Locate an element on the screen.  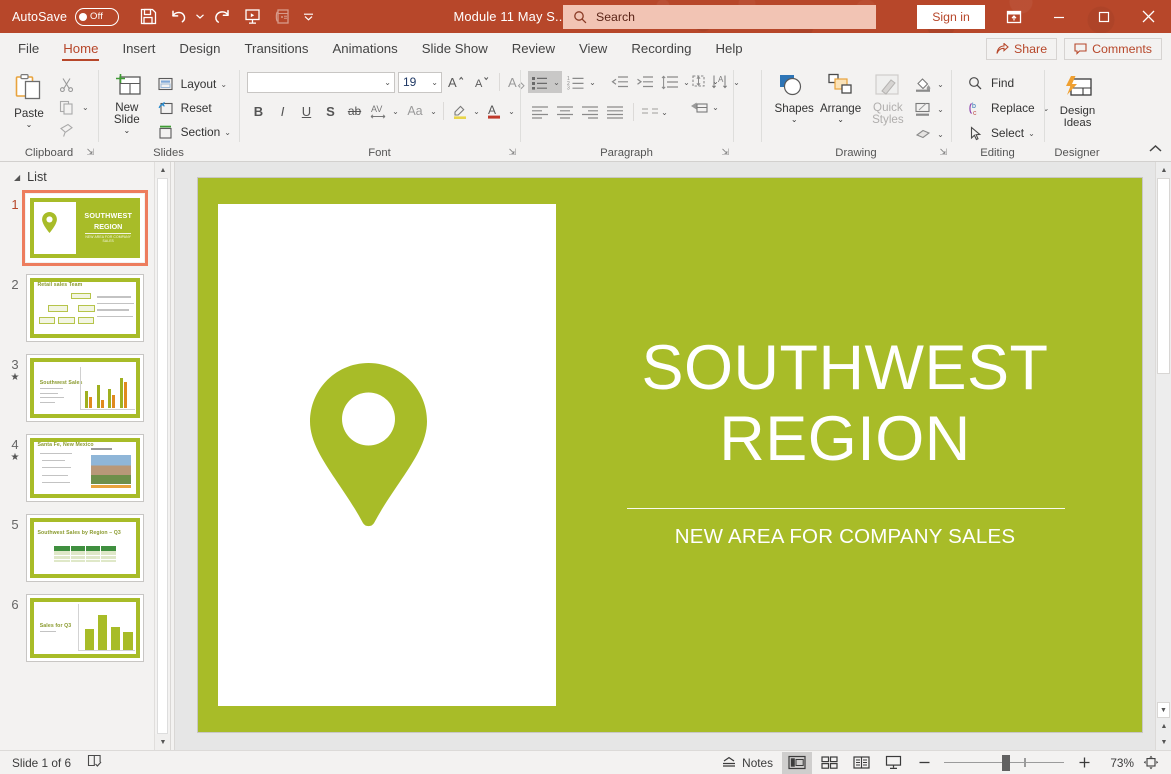
shape-outline-button: ⌄ is located at coordinates (929, 109).